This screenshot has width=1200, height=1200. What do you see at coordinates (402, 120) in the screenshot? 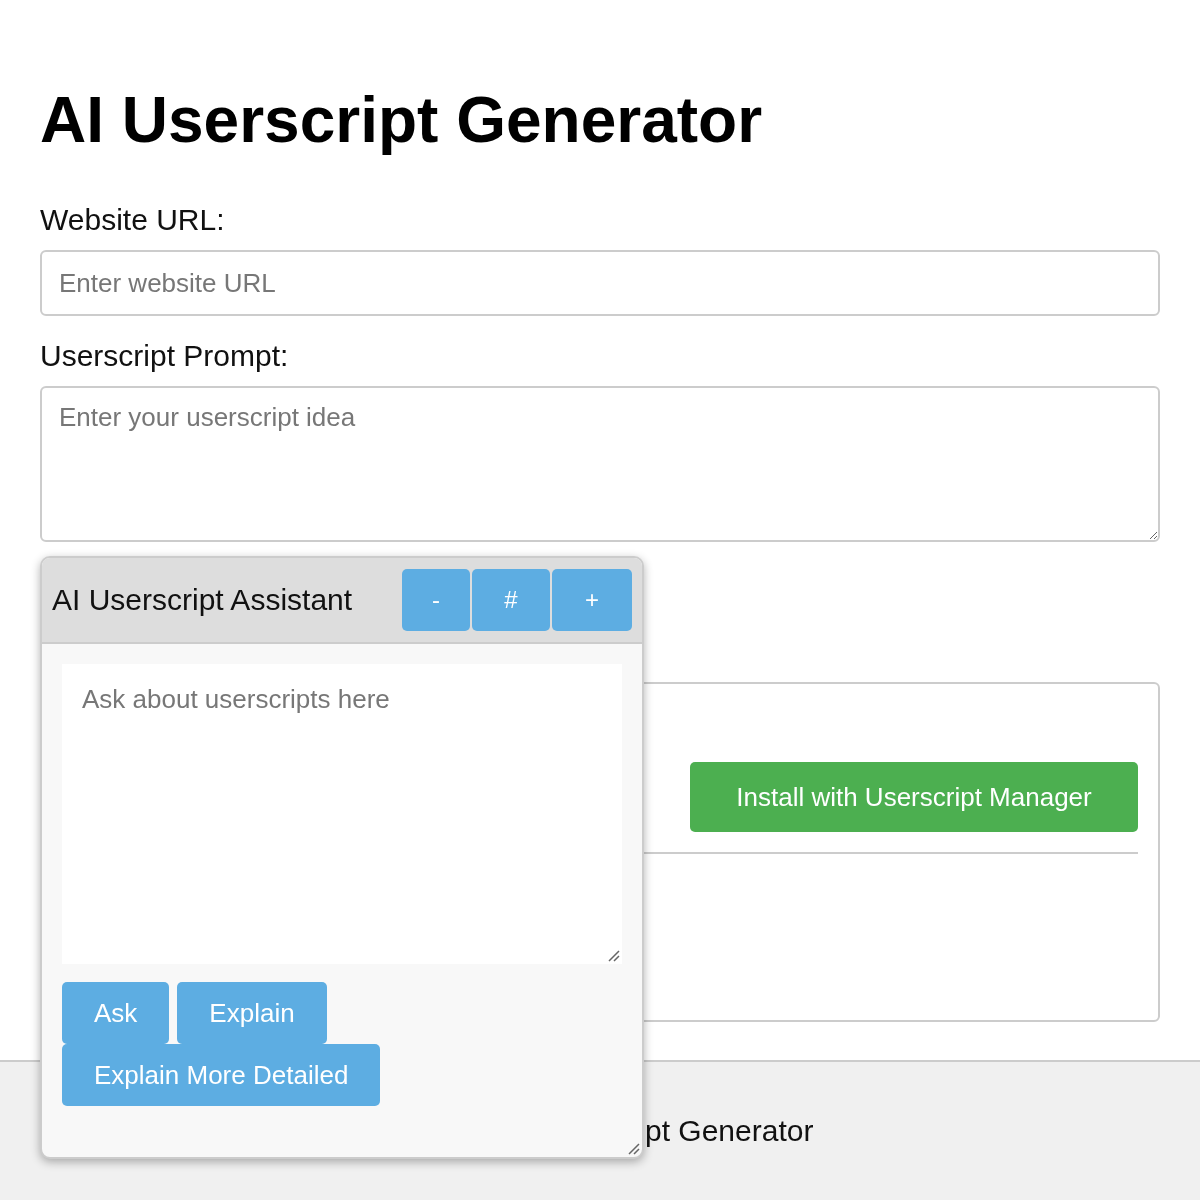
I see `page-title: AI Userscript Generator` at bounding box center [402, 120].